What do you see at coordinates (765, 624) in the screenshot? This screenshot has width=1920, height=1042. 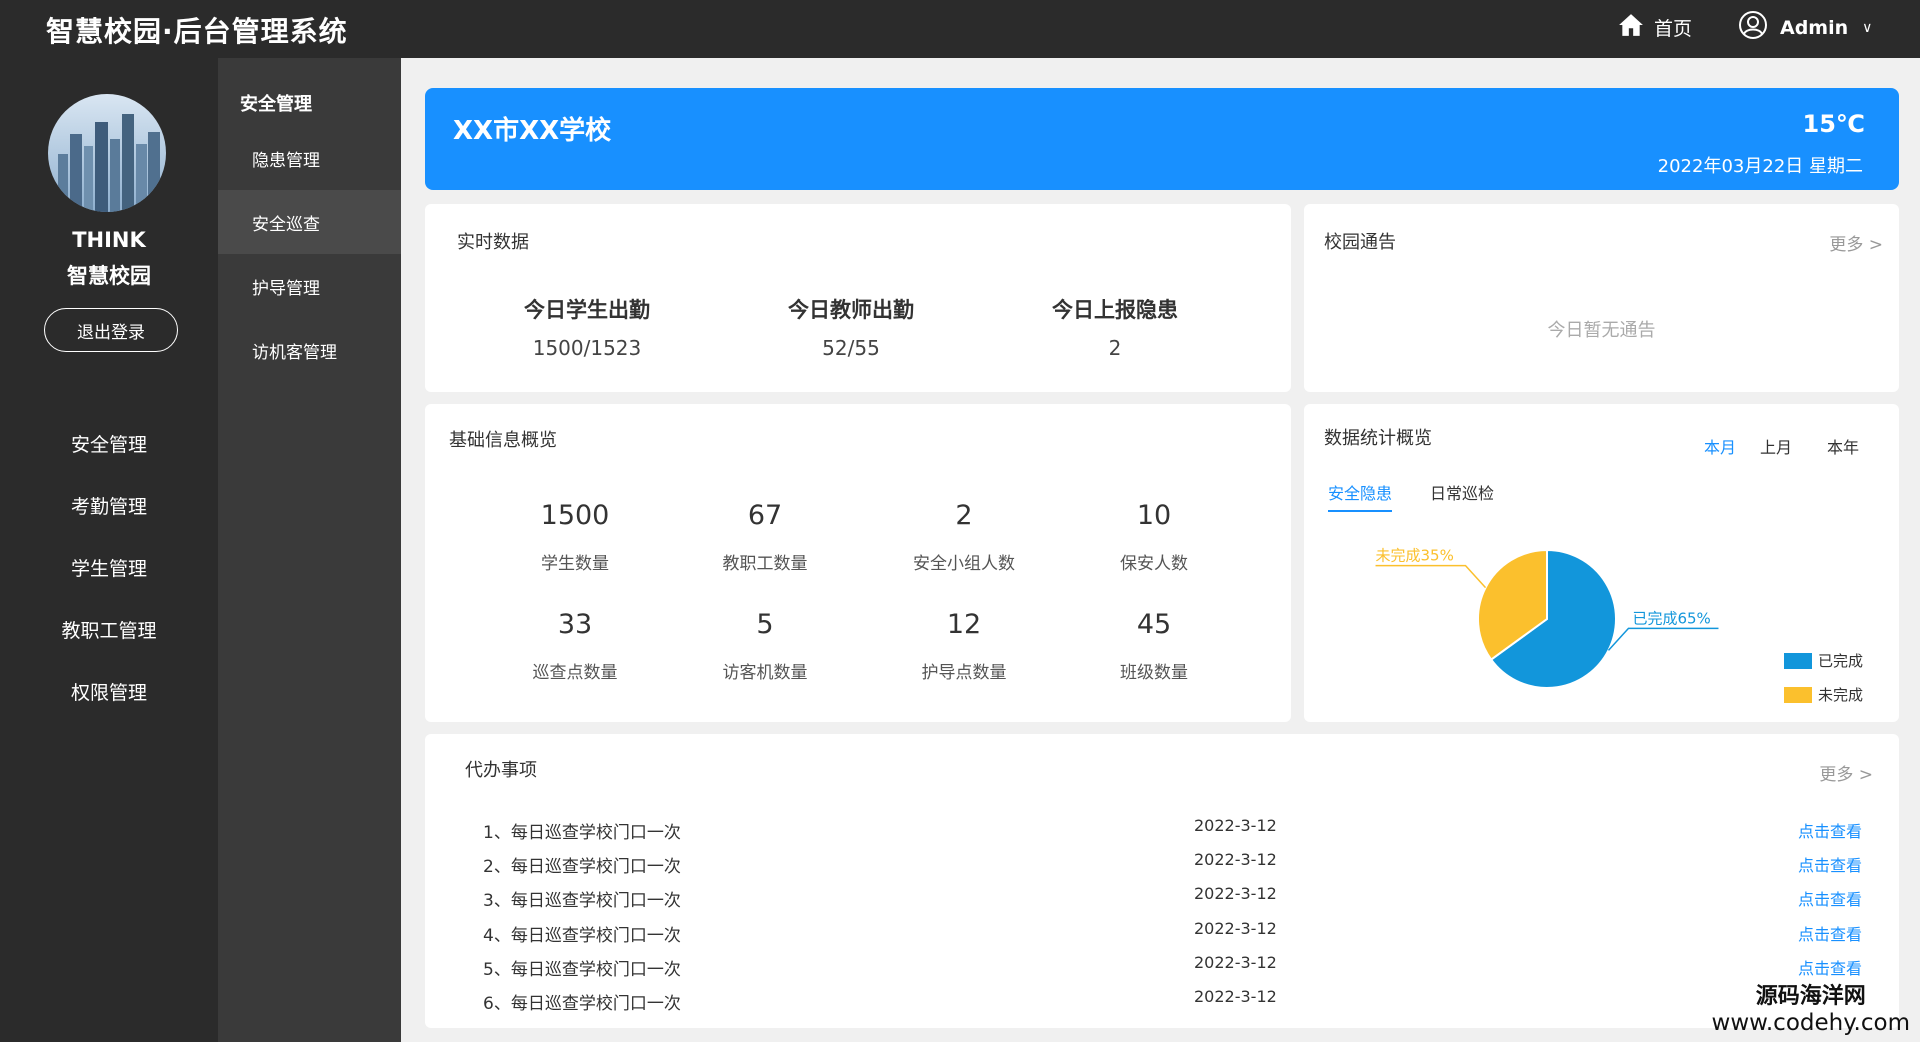 I see `stat-value: 5` at bounding box center [765, 624].